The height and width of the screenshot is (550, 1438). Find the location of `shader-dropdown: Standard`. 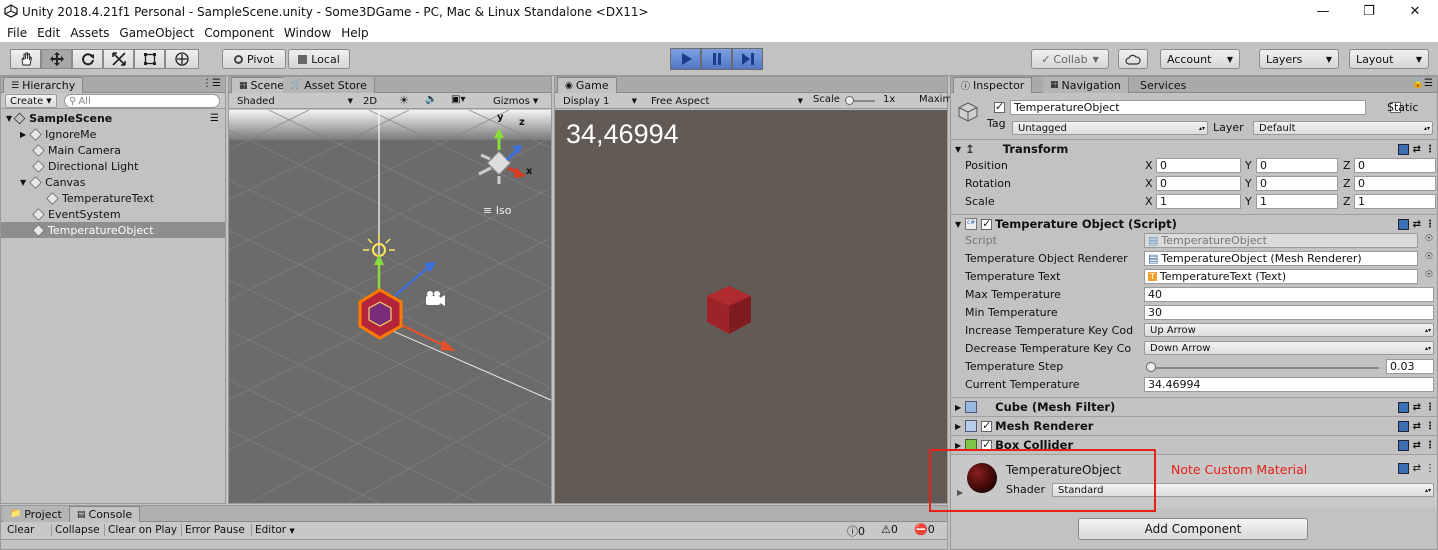

shader-dropdown: Standard is located at coordinates (1243, 490).